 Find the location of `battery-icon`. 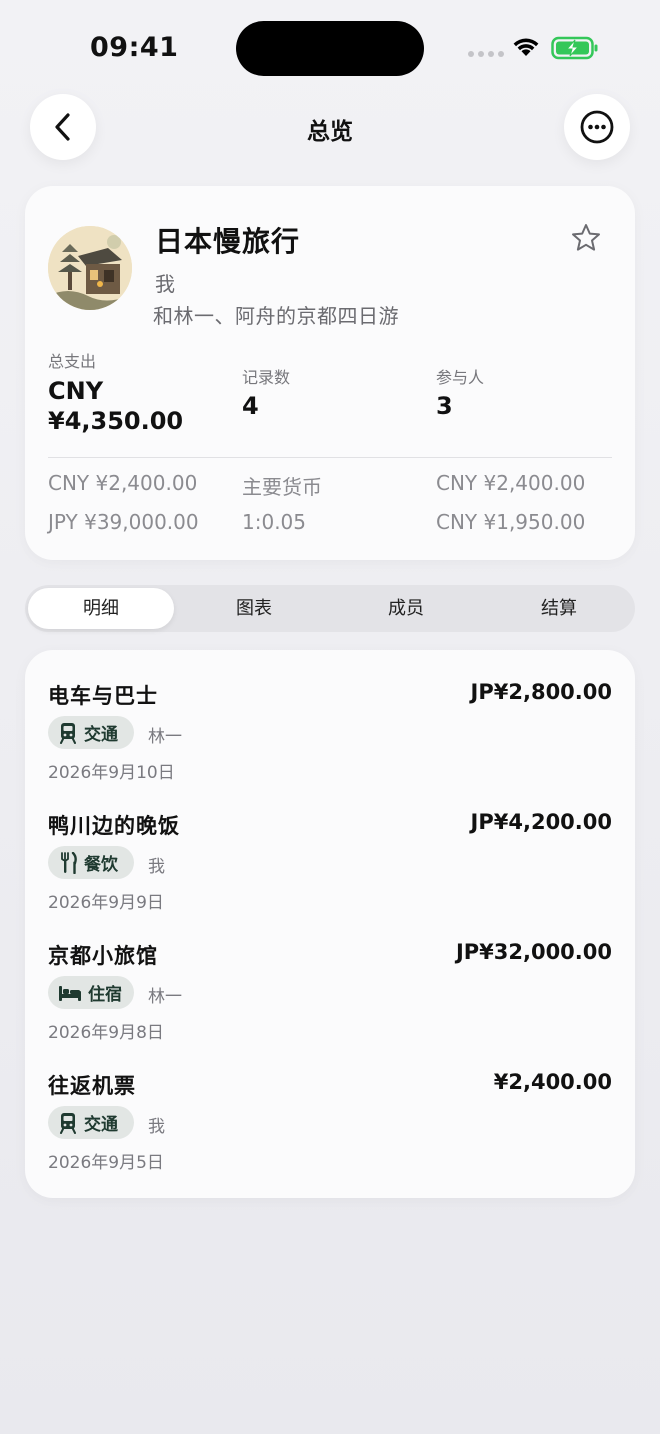

battery-icon is located at coordinates (574, 48).